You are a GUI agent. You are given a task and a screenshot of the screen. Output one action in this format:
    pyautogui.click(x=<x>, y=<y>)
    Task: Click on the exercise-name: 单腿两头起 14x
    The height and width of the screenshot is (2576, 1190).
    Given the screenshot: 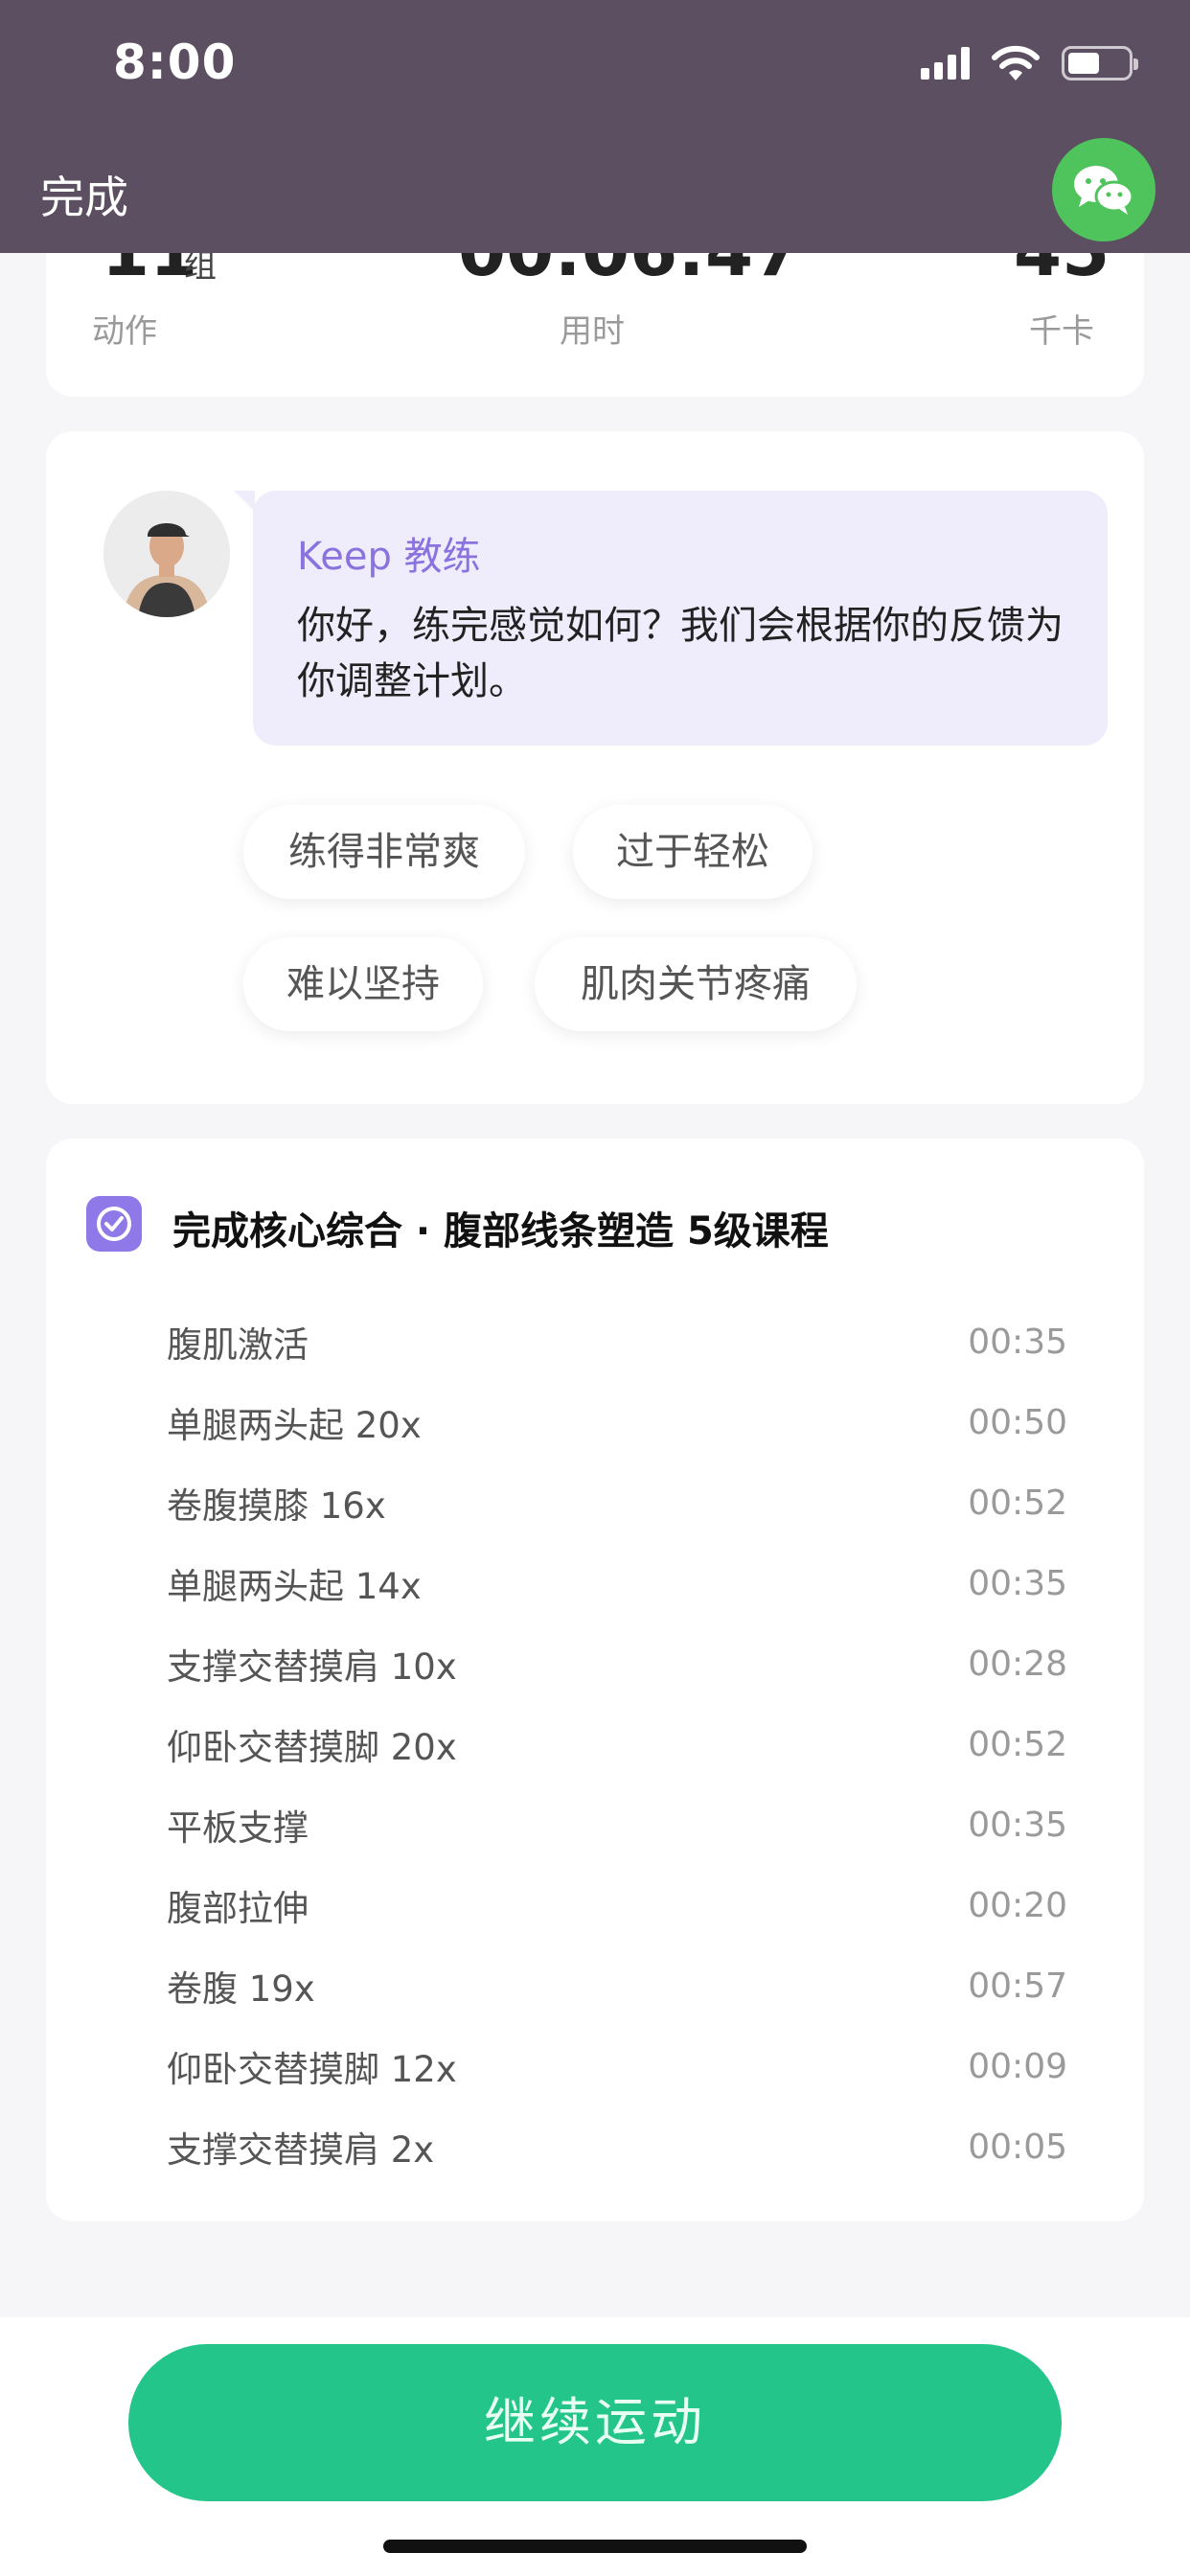 What is the action you would take?
    pyautogui.click(x=295, y=1586)
    